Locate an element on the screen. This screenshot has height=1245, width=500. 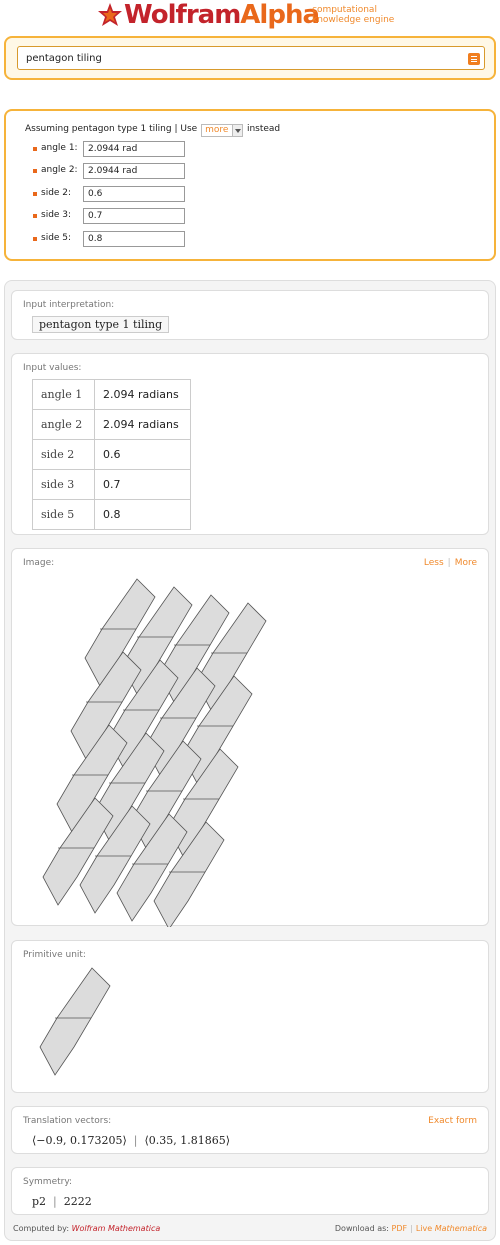
wolframalpha-logo: WolframAlpha is located at coordinates (222, 15).